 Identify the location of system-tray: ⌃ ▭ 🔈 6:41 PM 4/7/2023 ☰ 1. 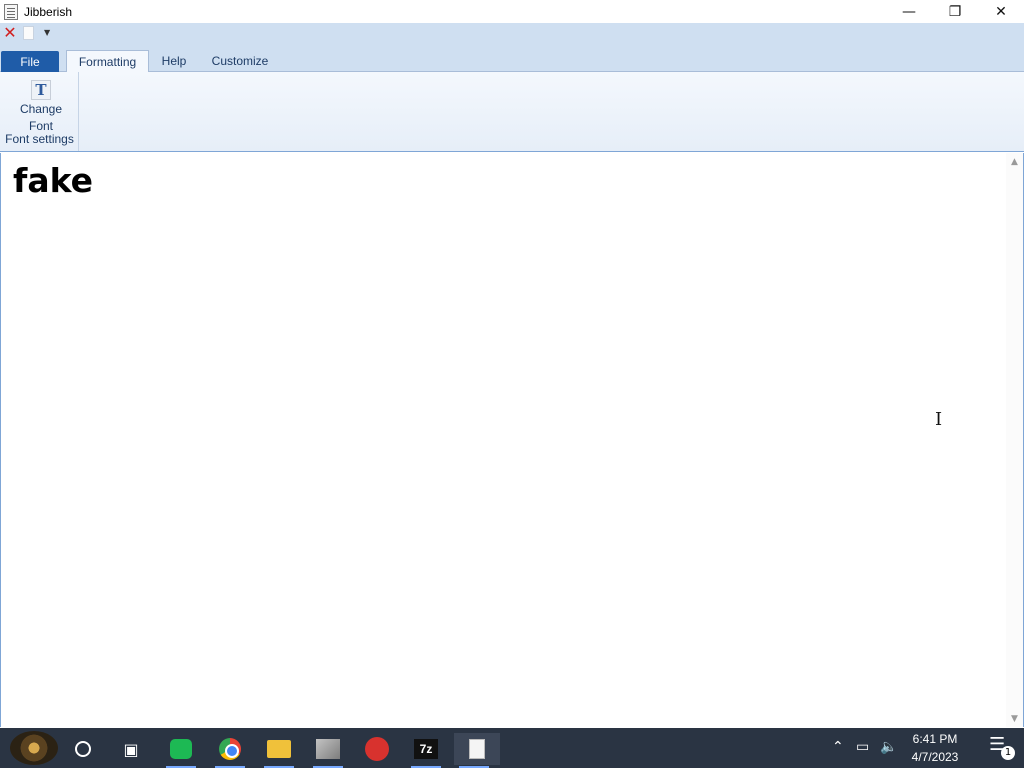
(869, 748).